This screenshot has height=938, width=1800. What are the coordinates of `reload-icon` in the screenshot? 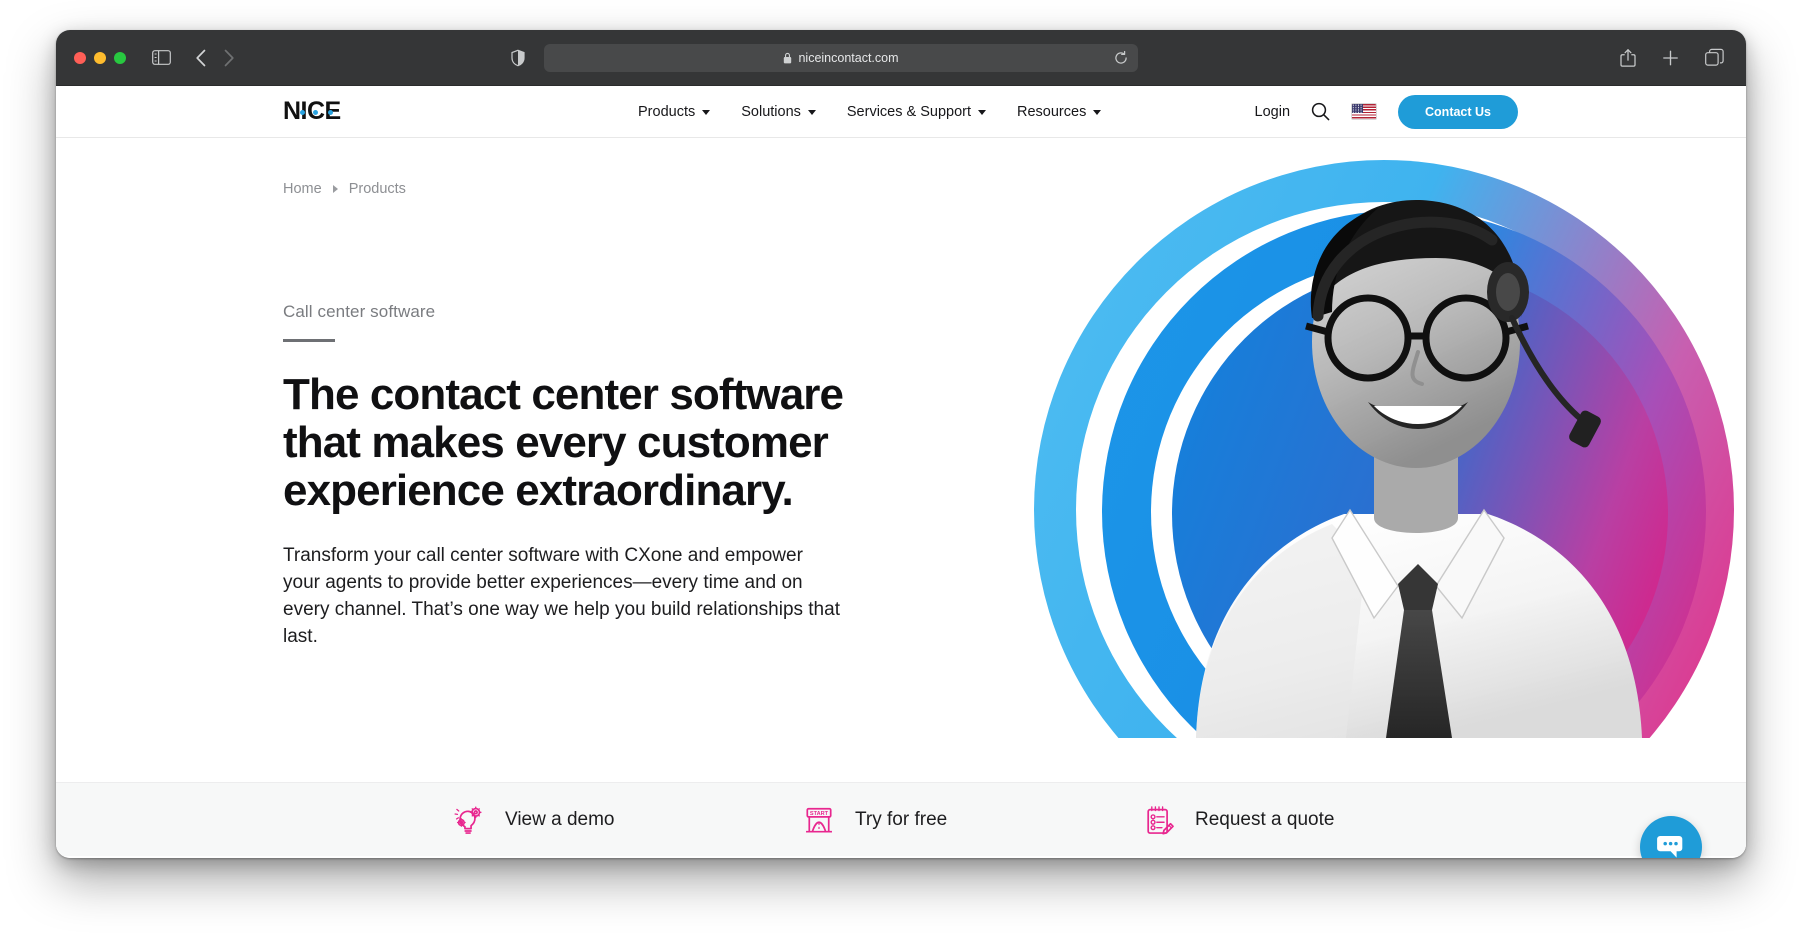 It's located at (1121, 57).